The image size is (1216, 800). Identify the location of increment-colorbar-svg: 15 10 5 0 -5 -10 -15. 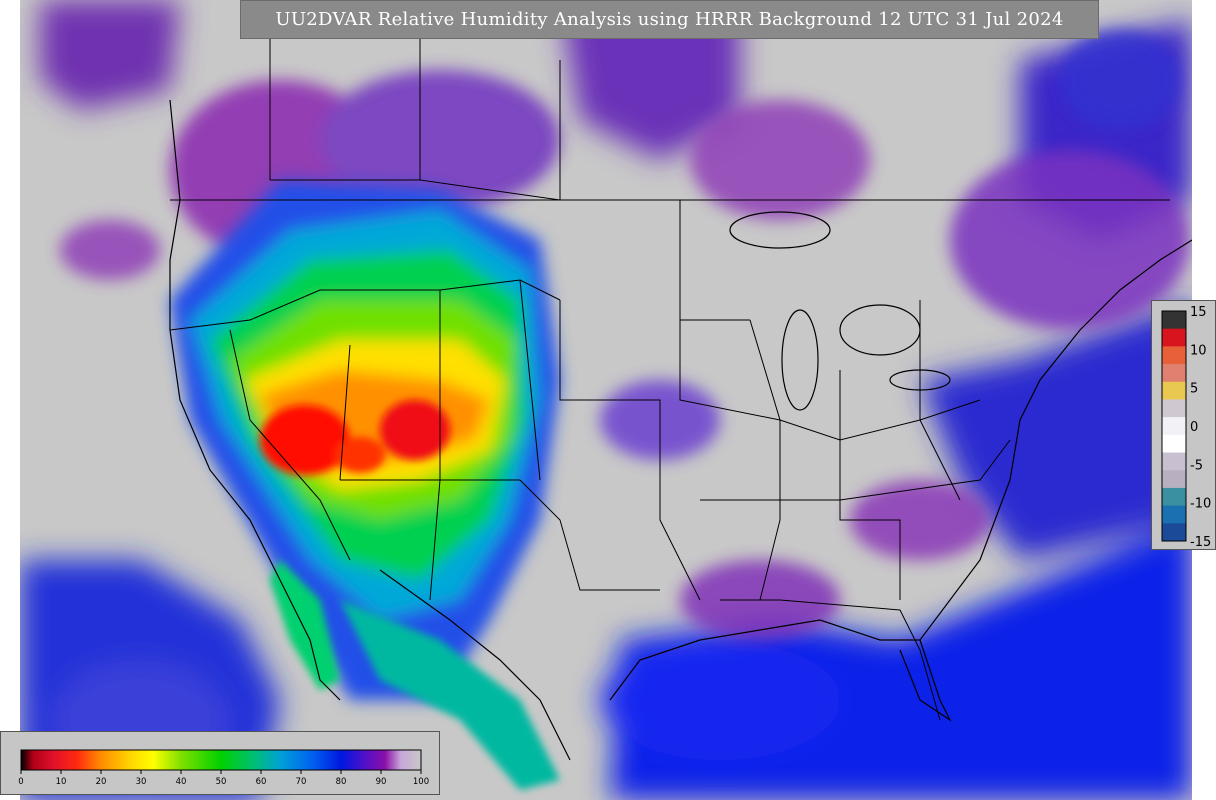
(1186, 427).